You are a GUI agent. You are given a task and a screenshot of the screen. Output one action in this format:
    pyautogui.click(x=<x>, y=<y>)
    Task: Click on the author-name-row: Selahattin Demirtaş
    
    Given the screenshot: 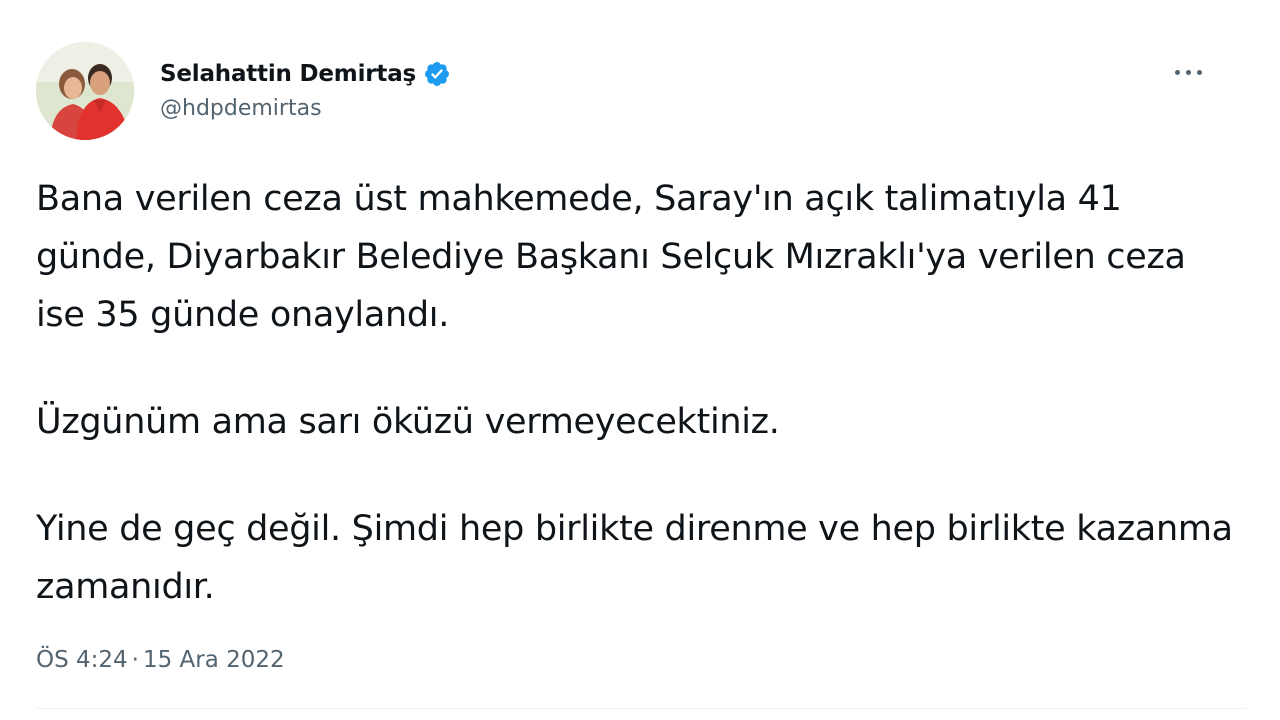 What is the action you would take?
    pyautogui.click(x=305, y=74)
    